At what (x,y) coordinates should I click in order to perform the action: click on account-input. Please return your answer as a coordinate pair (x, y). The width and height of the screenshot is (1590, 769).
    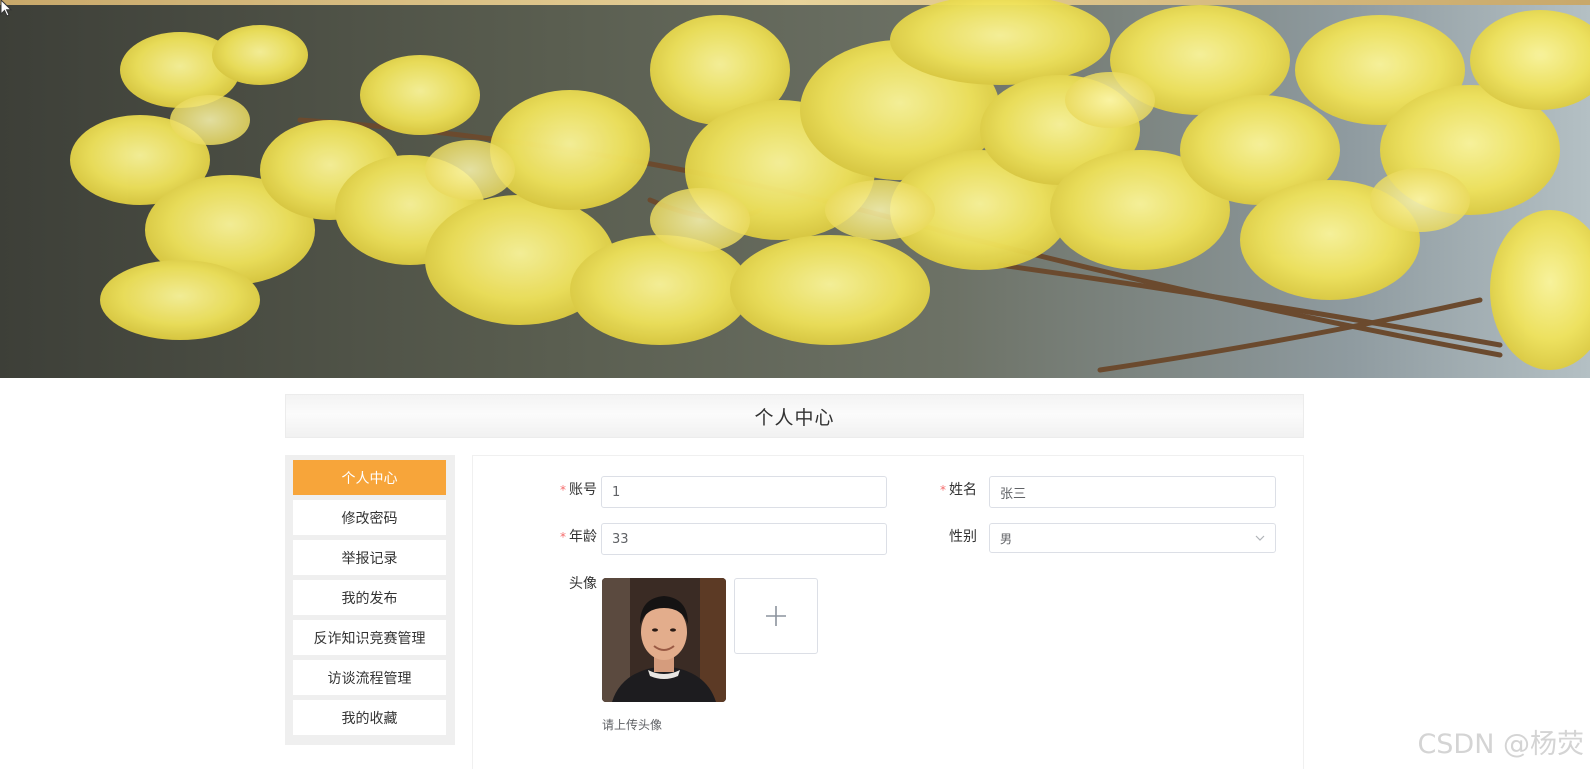
    Looking at the image, I should click on (744, 492).